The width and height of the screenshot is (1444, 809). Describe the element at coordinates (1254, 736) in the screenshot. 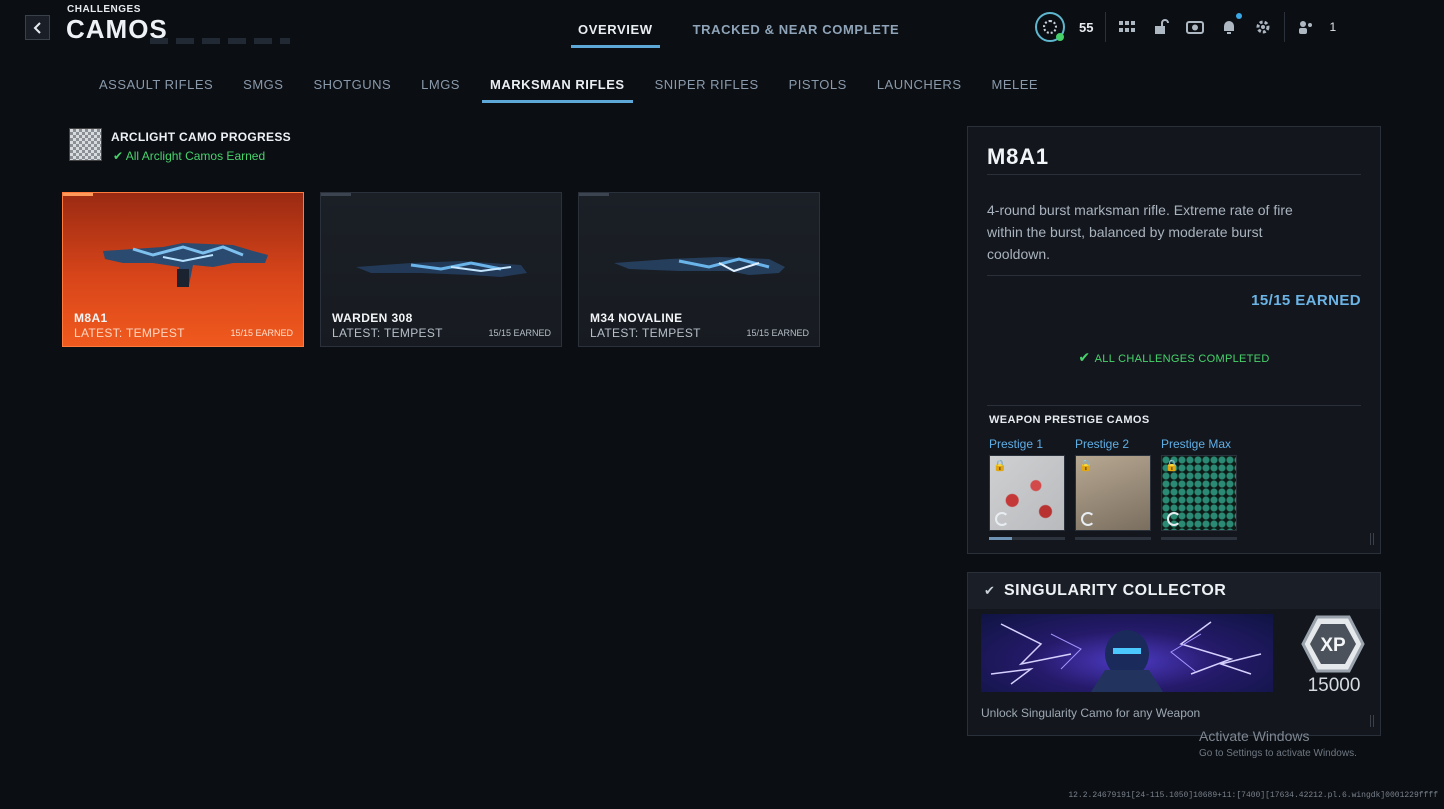

I see `activate-windows-title: Activate Windows` at that location.